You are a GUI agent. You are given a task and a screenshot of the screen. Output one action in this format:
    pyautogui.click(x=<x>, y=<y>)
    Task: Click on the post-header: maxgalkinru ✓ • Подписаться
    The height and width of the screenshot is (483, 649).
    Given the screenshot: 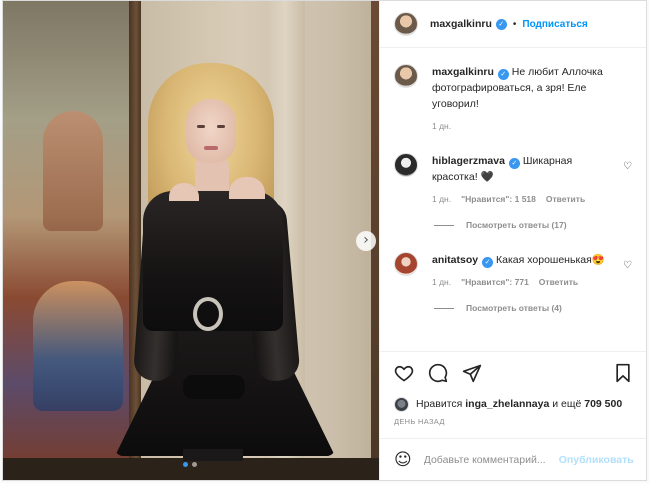 What is the action you would take?
    pyautogui.click(x=513, y=24)
    